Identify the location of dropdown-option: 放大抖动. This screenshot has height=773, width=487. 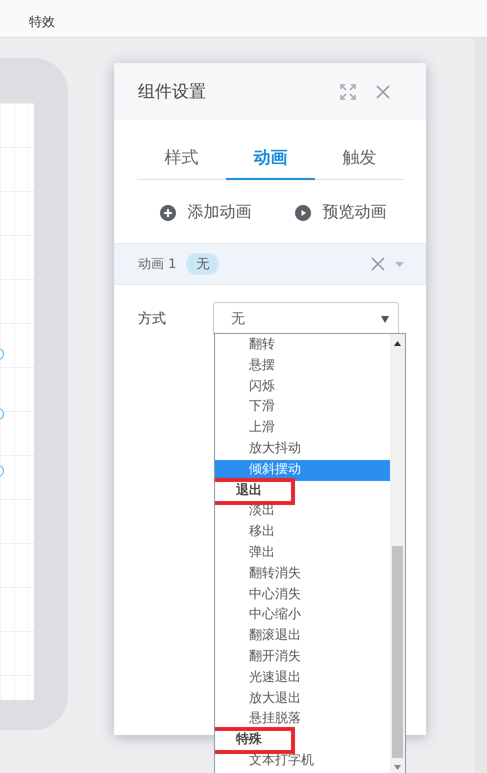
(302, 449).